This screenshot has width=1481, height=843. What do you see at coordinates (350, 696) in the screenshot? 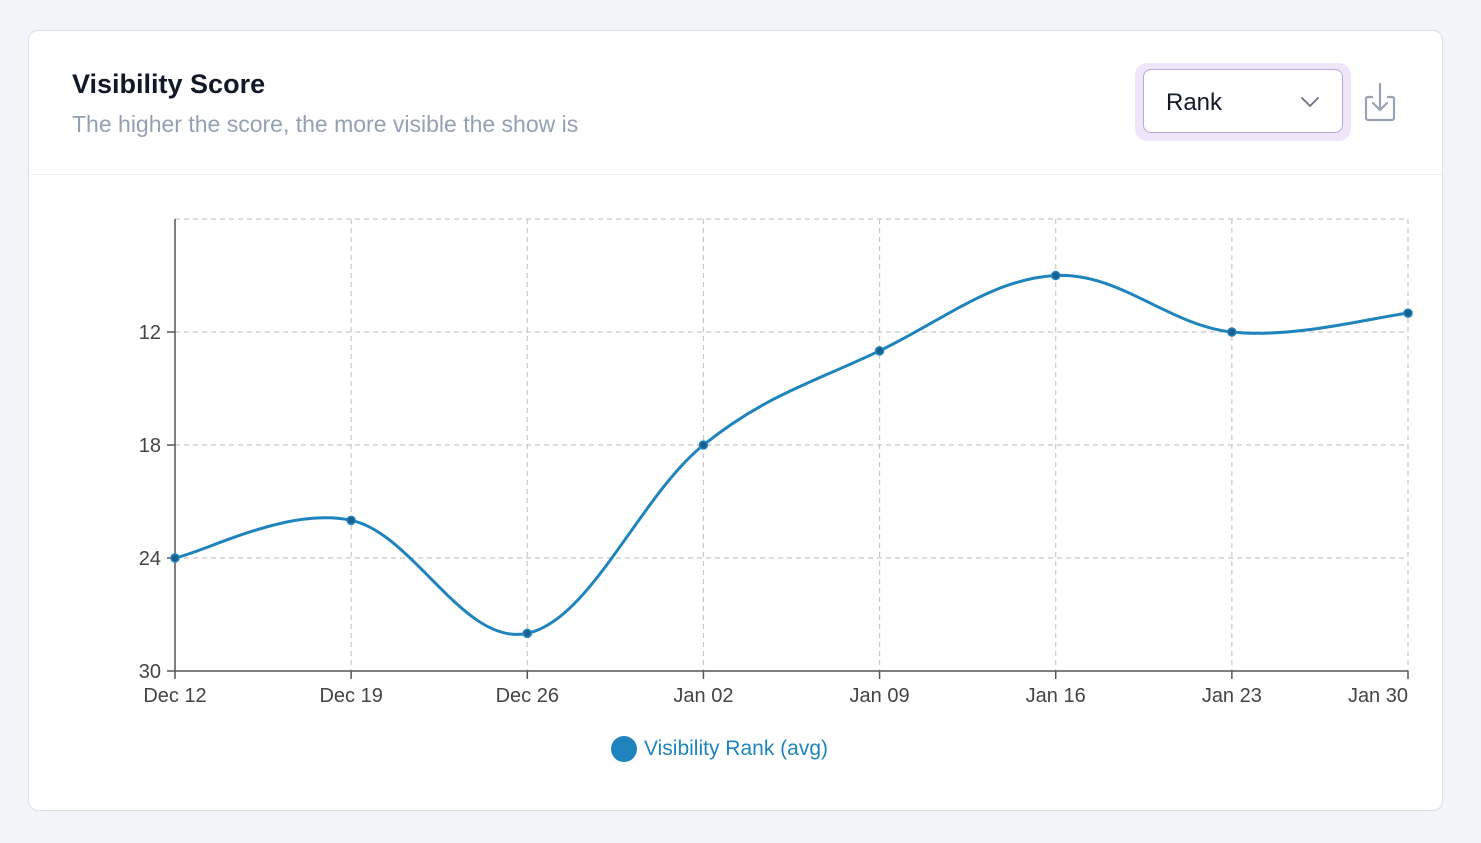
I see `x-tick-label: Dec 19` at bounding box center [350, 696].